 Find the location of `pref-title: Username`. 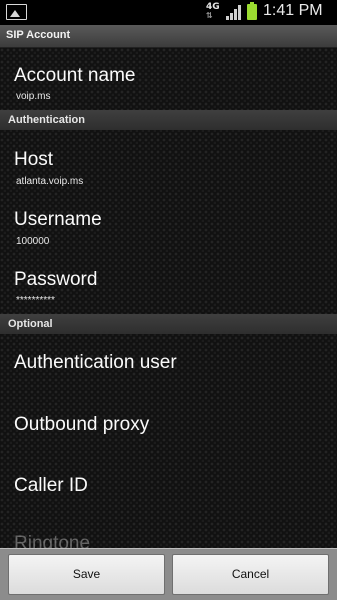

pref-title: Username is located at coordinates (58, 219).